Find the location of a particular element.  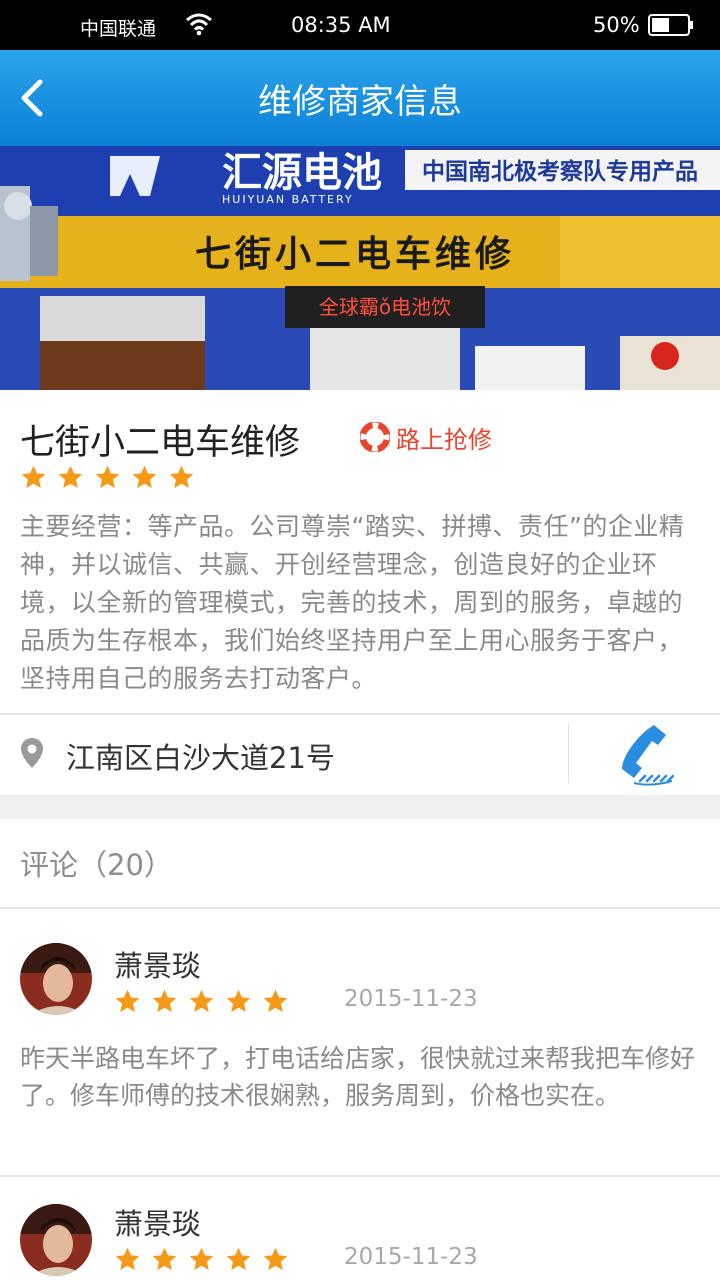

roadside-repair-badge: 路上抢修 is located at coordinates (426, 437).